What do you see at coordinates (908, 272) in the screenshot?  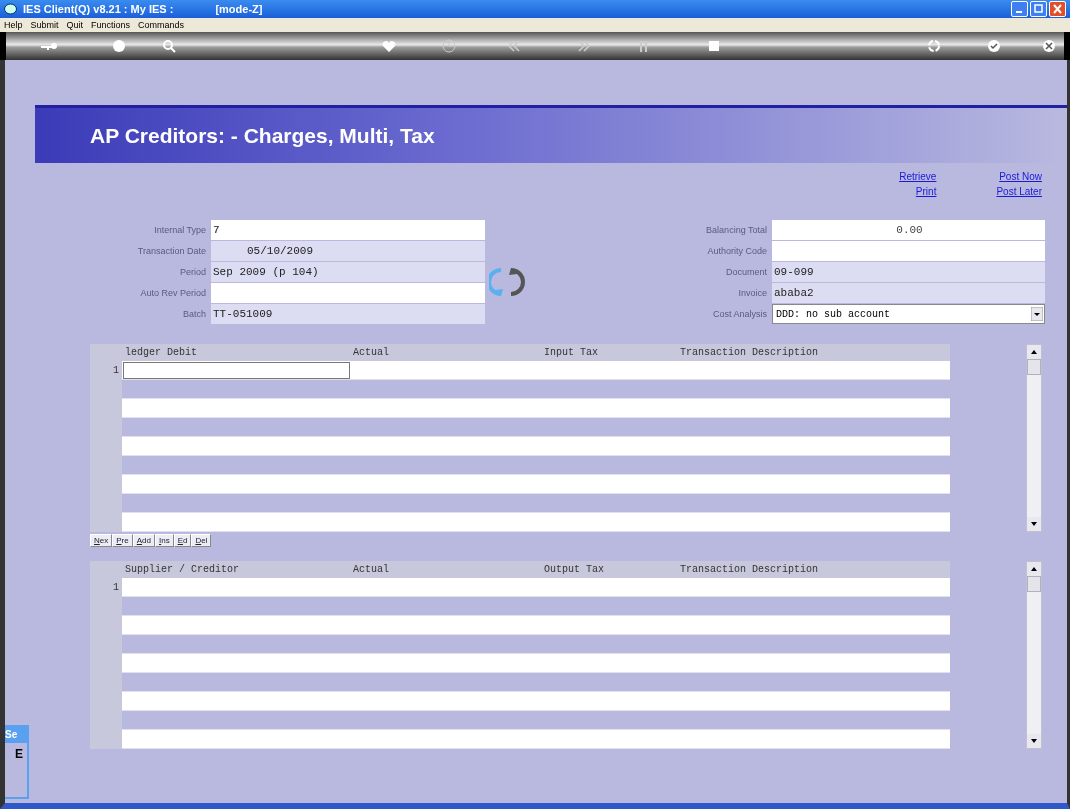 I see `input-field: 09-099` at bounding box center [908, 272].